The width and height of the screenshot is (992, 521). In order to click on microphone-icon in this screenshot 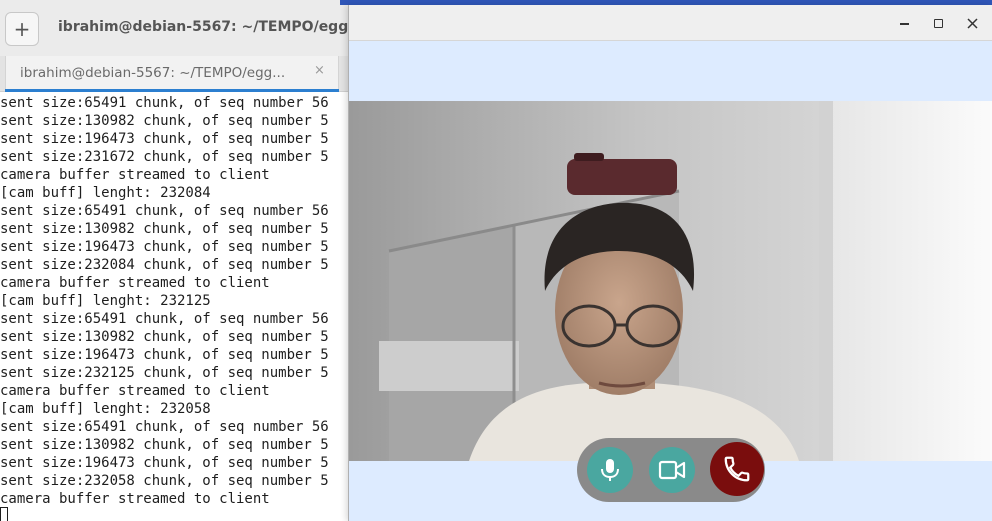, I will do `click(610, 470)`.